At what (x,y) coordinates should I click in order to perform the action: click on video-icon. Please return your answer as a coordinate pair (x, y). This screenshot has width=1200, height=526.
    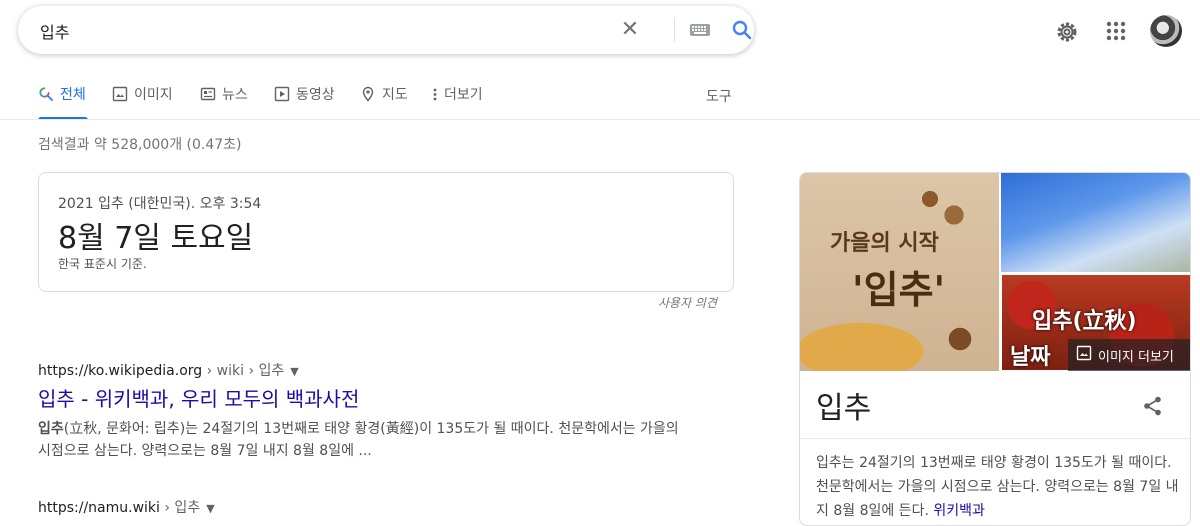
    Looking at the image, I should click on (282, 94).